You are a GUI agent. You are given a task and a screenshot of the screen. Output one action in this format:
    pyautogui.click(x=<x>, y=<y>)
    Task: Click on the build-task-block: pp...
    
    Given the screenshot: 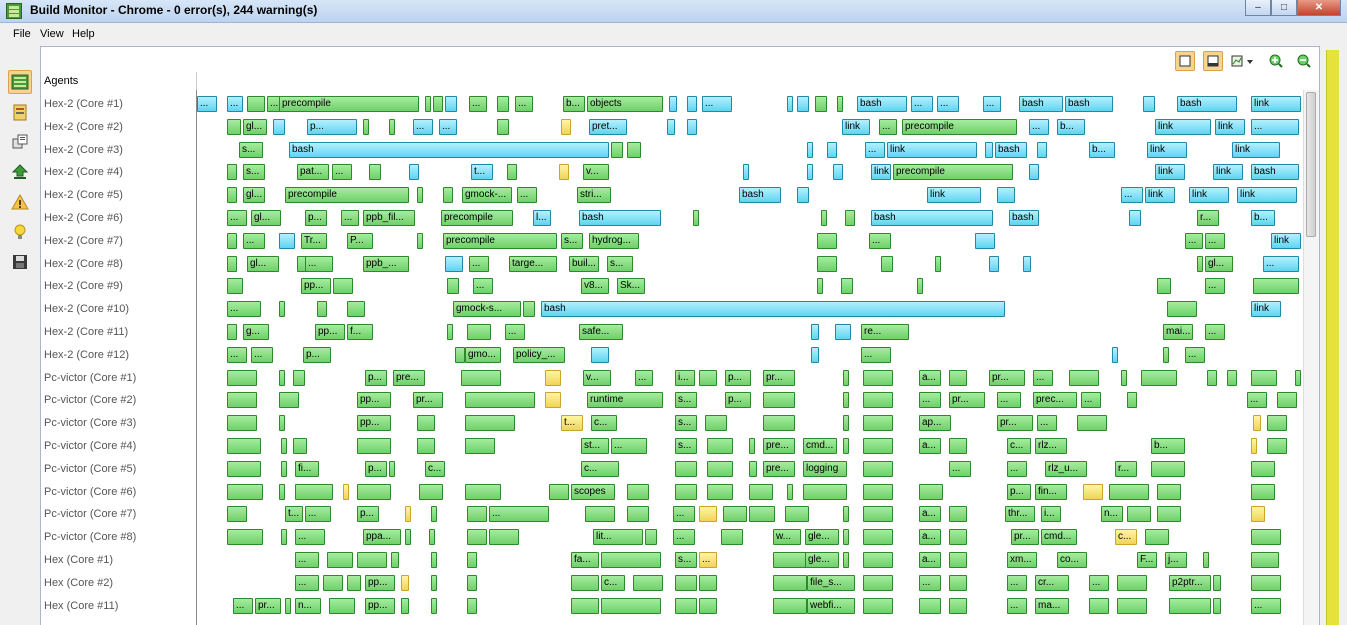 What is the action you would take?
    pyautogui.click(x=330, y=332)
    